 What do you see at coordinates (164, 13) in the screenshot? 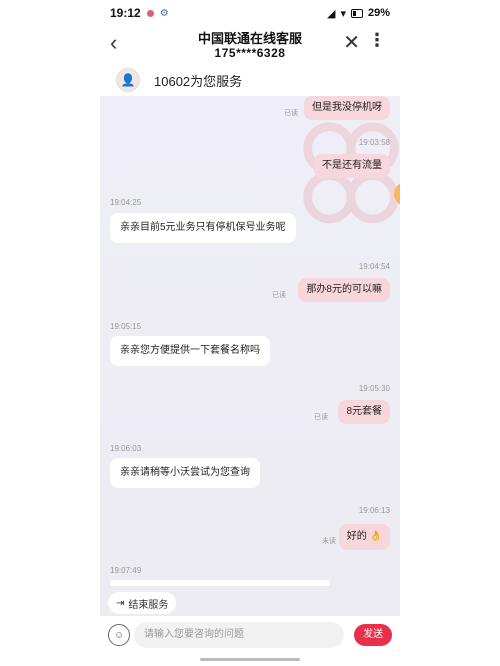
I see `settings-icon: ⚙` at bounding box center [164, 13].